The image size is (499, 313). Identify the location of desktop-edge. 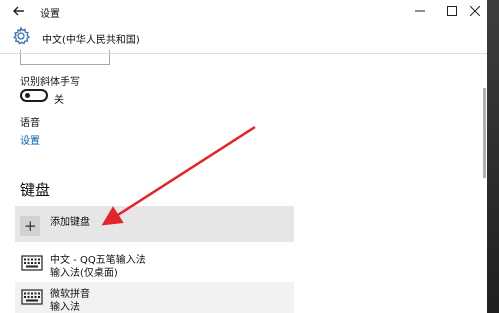
(493, 156).